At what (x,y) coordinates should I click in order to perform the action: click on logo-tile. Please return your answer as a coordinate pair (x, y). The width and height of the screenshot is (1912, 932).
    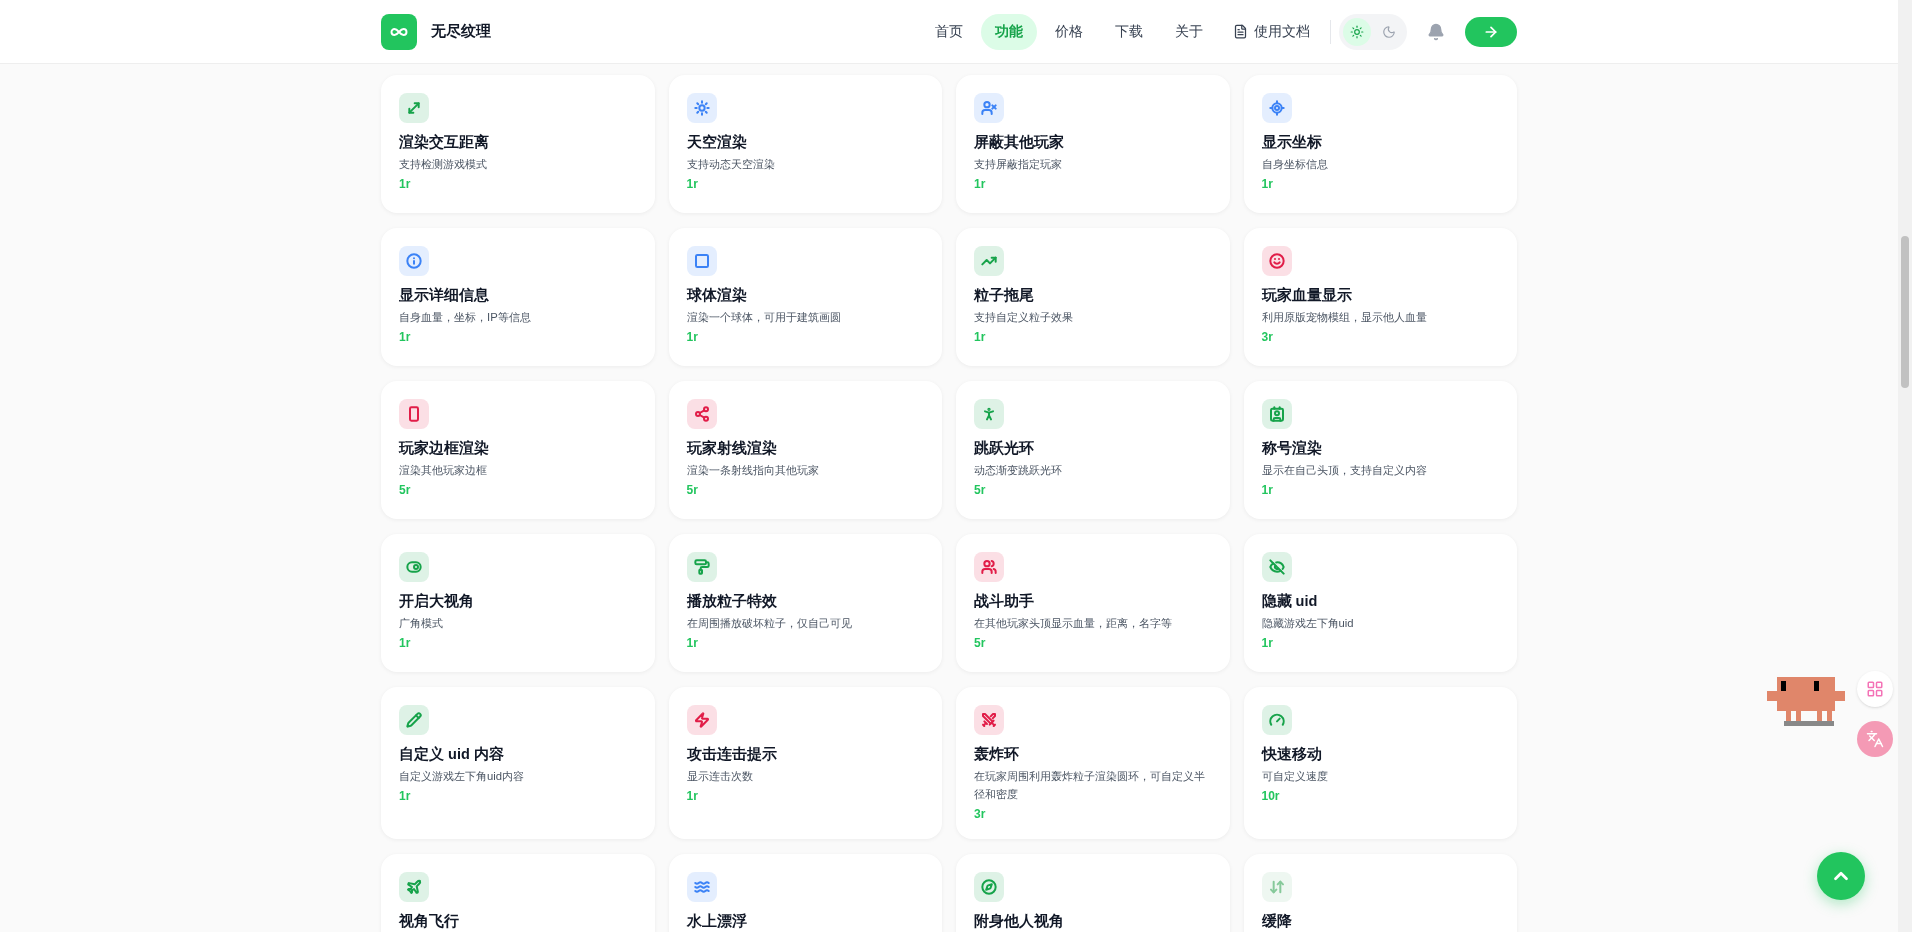
    Looking at the image, I should click on (399, 31).